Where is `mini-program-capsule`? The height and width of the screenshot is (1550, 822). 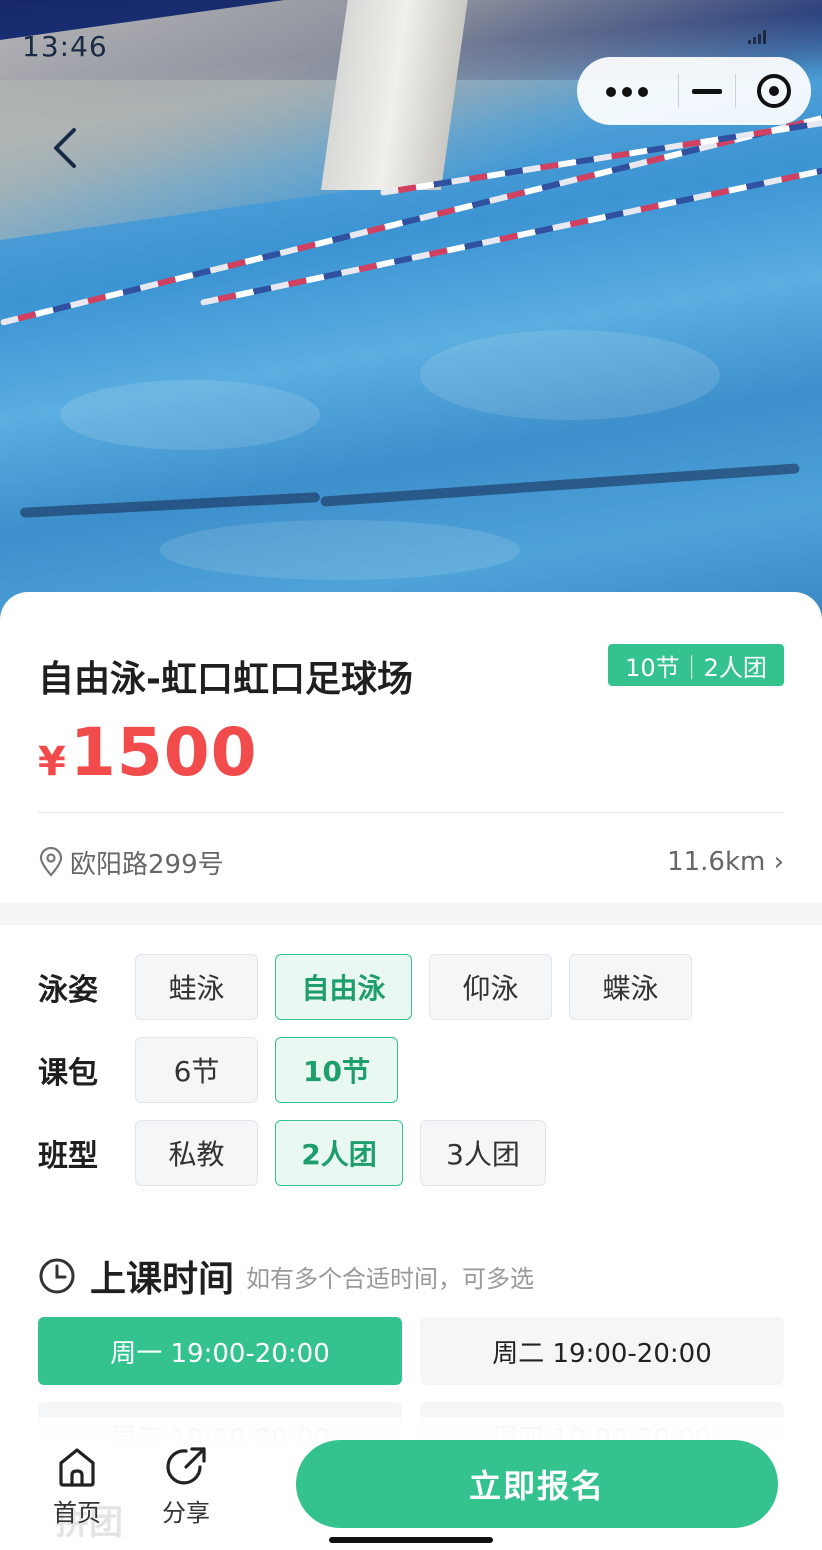
mini-program-capsule is located at coordinates (694, 91).